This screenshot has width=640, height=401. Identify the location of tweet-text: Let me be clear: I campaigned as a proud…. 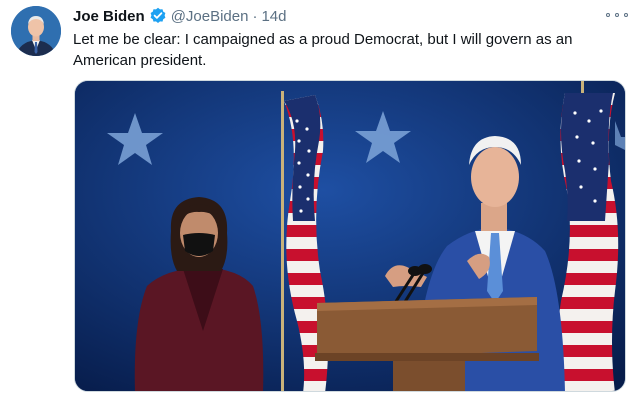
(323, 50).